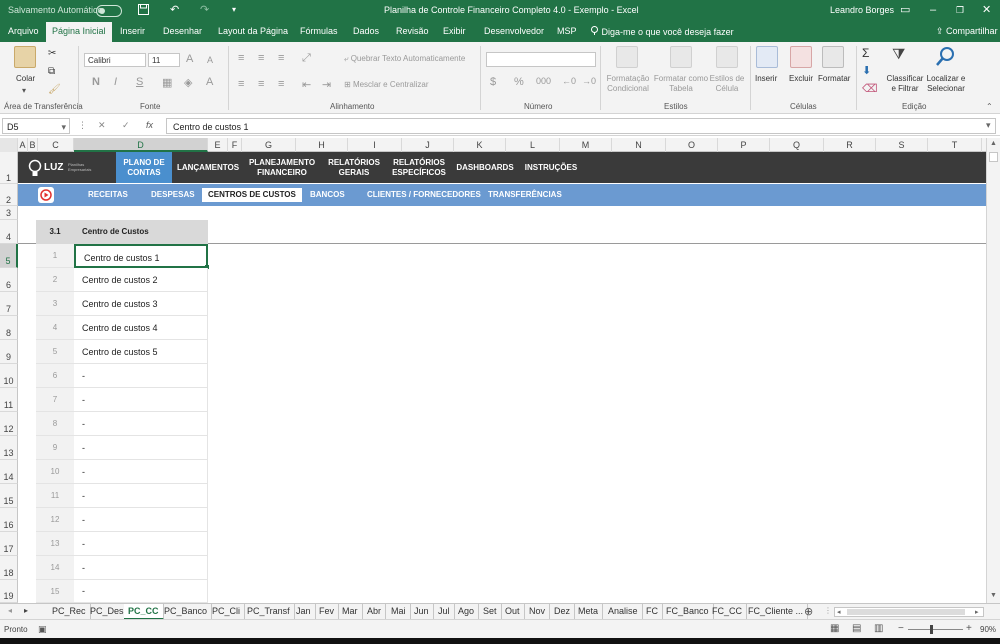 This screenshot has height=644, width=1000. I want to click on formula-input: Centro de custos 1, so click(581, 126).